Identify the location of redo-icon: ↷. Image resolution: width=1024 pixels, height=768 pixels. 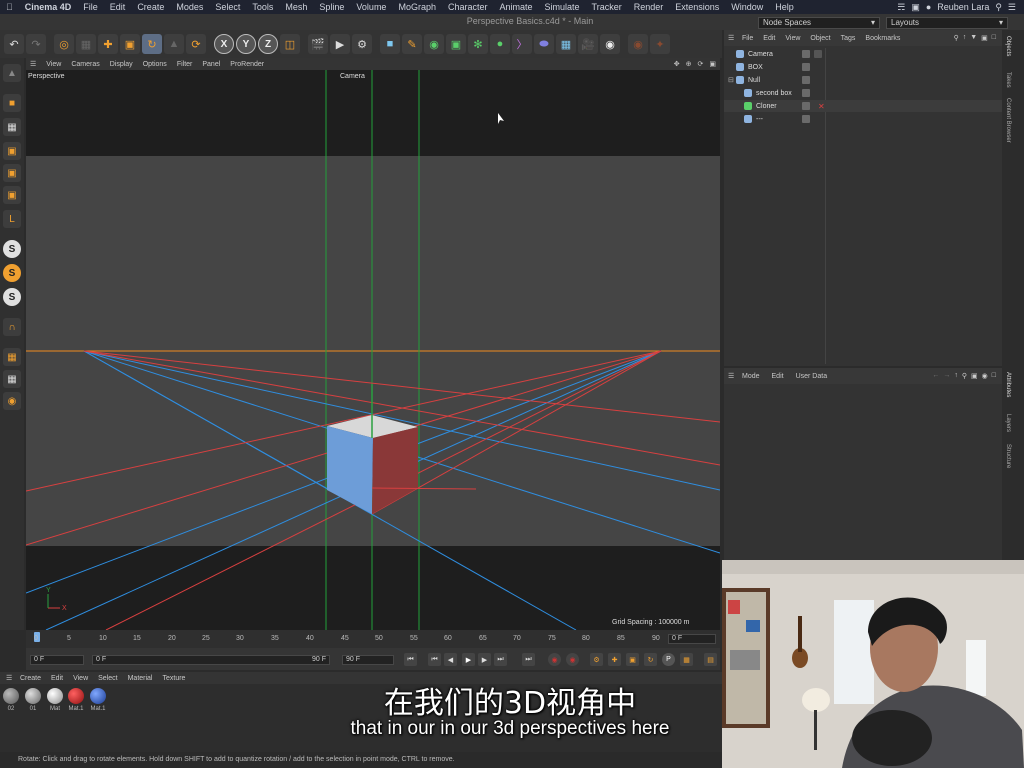
(36, 44).